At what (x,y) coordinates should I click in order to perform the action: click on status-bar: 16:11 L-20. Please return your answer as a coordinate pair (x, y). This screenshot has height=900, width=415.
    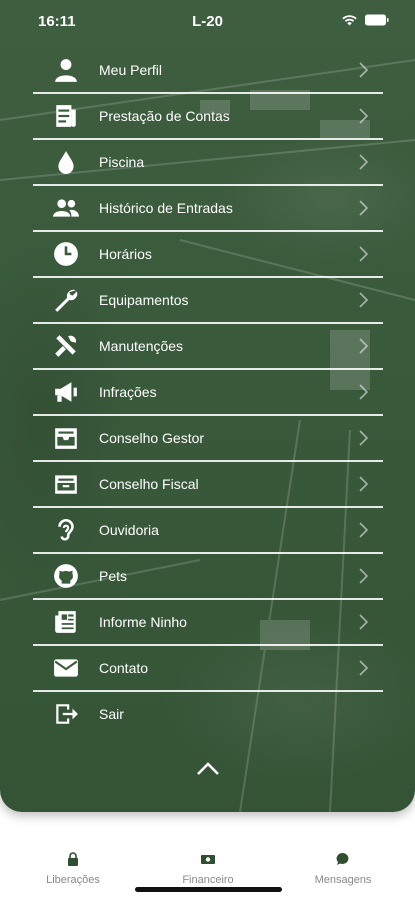
    Looking at the image, I should click on (207, 22).